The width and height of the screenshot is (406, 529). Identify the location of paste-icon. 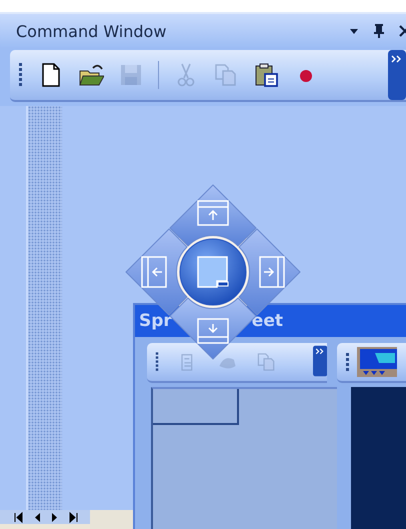
(266, 75).